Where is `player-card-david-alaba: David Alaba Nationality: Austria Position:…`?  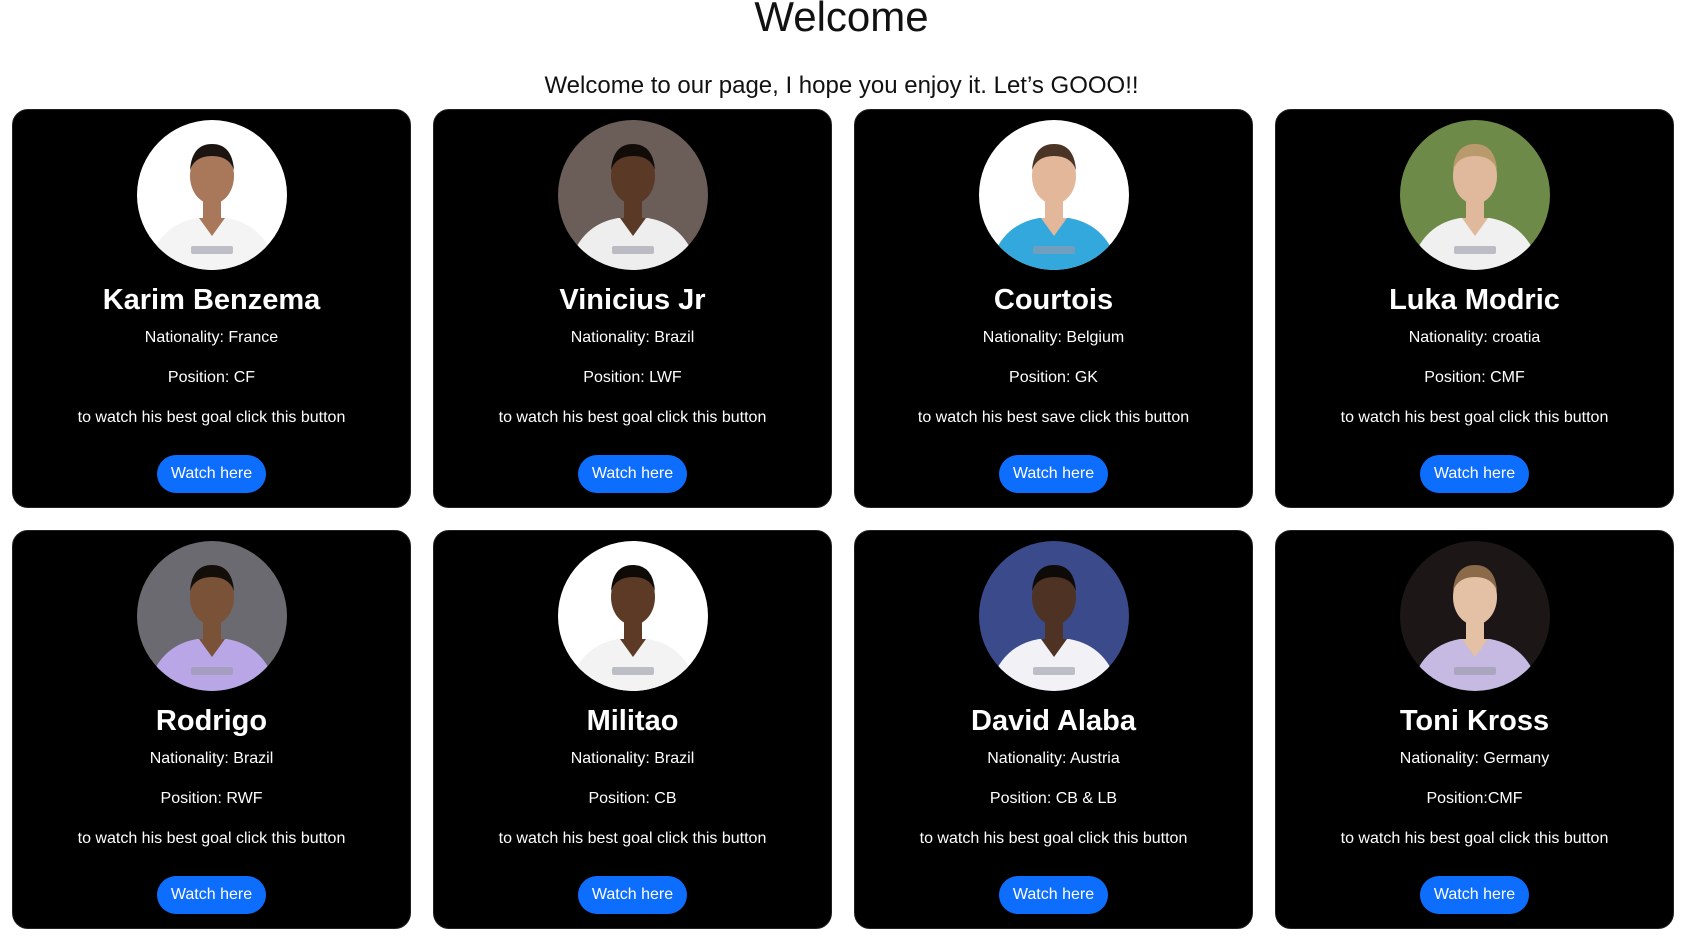 player-card-david-alaba: David Alaba Nationality: Austria Position:… is located at coordinates (1053, 729).